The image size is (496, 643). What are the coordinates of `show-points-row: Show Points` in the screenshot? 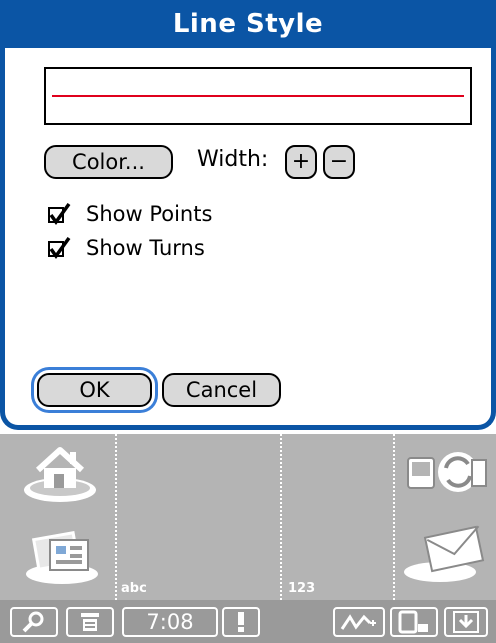 It's located at (130, 214).